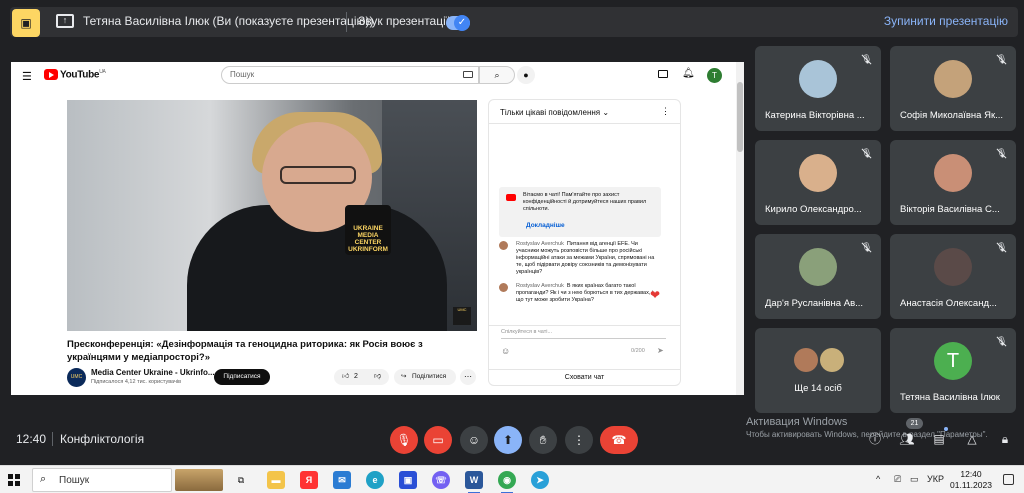 The height and width of the screenshot is (493, 1024). I want to click on share-label: Поділитися, so click(429, 376).